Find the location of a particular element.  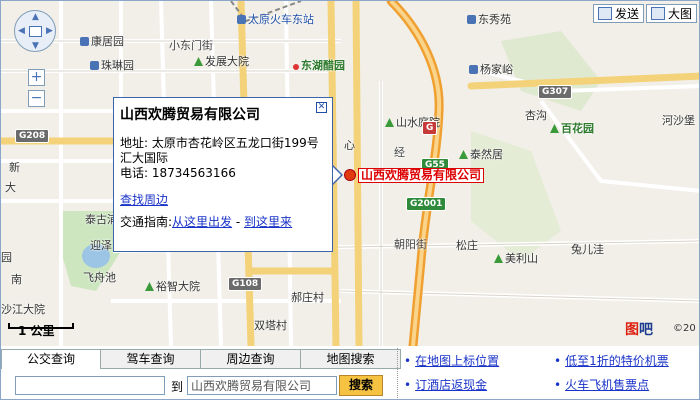

cheap-flights-link: 低至1折的特价机票 is located at coordinates (611, 360).